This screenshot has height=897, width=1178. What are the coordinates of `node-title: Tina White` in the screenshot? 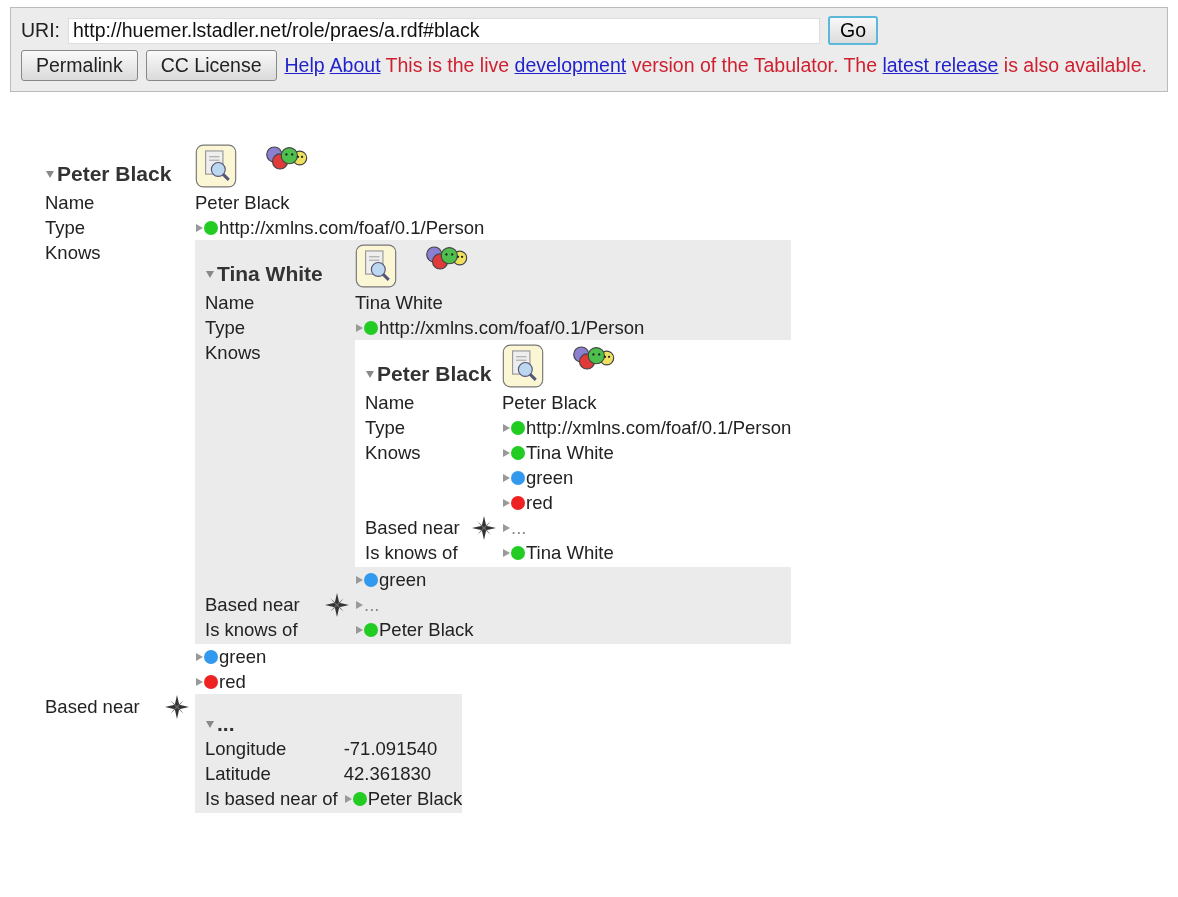 It's located at (270, 274).